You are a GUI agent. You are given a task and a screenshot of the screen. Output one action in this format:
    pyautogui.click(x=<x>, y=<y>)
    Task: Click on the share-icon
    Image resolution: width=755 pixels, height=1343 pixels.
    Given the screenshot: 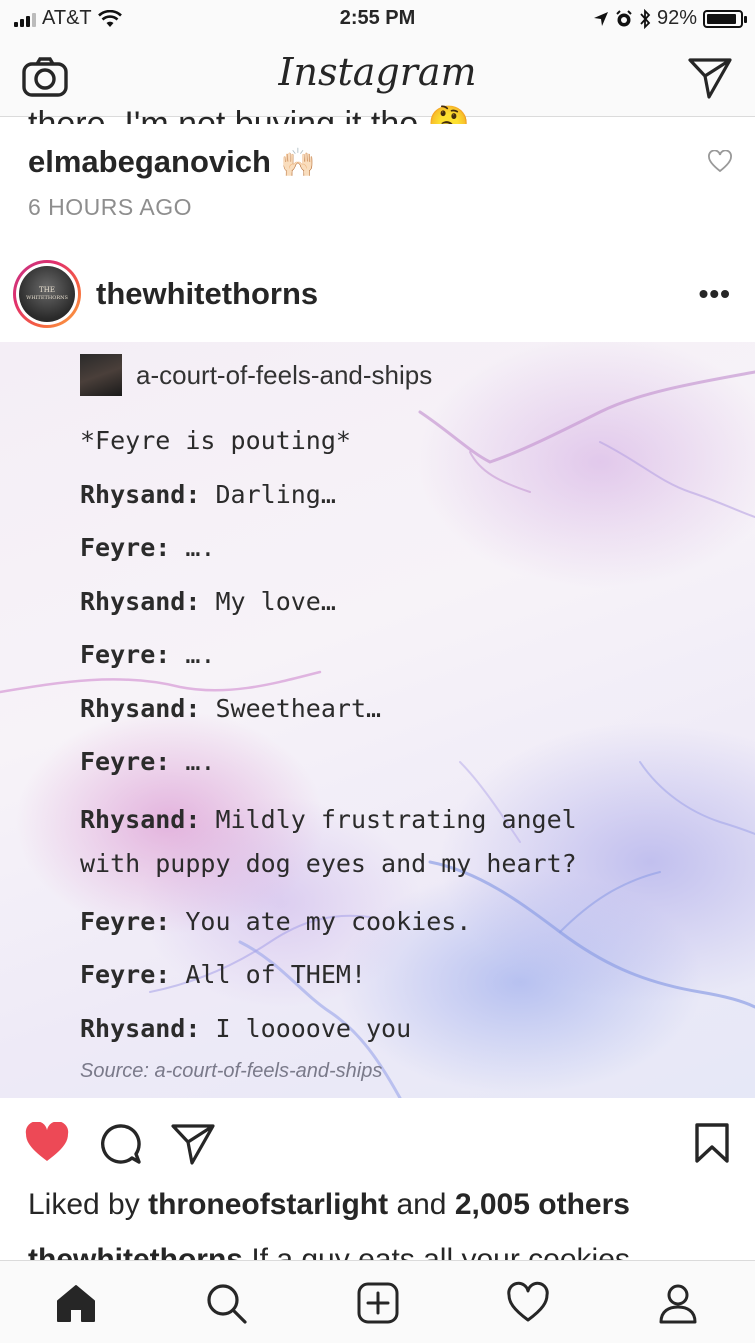 What is the action you would take?
    pyautogui.click(x=193, y=1144)
    